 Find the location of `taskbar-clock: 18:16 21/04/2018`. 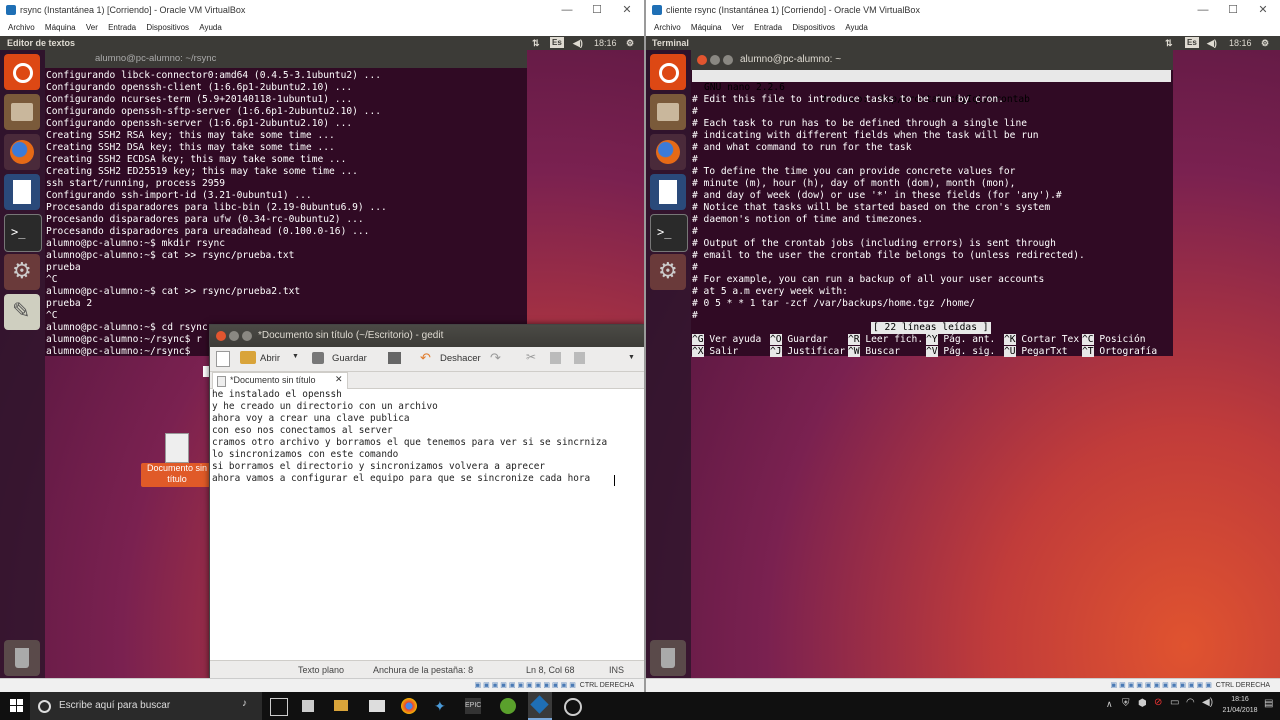

taskbar-clock: 18:16 21/04/2018 is located at coordinates (1240, 705).